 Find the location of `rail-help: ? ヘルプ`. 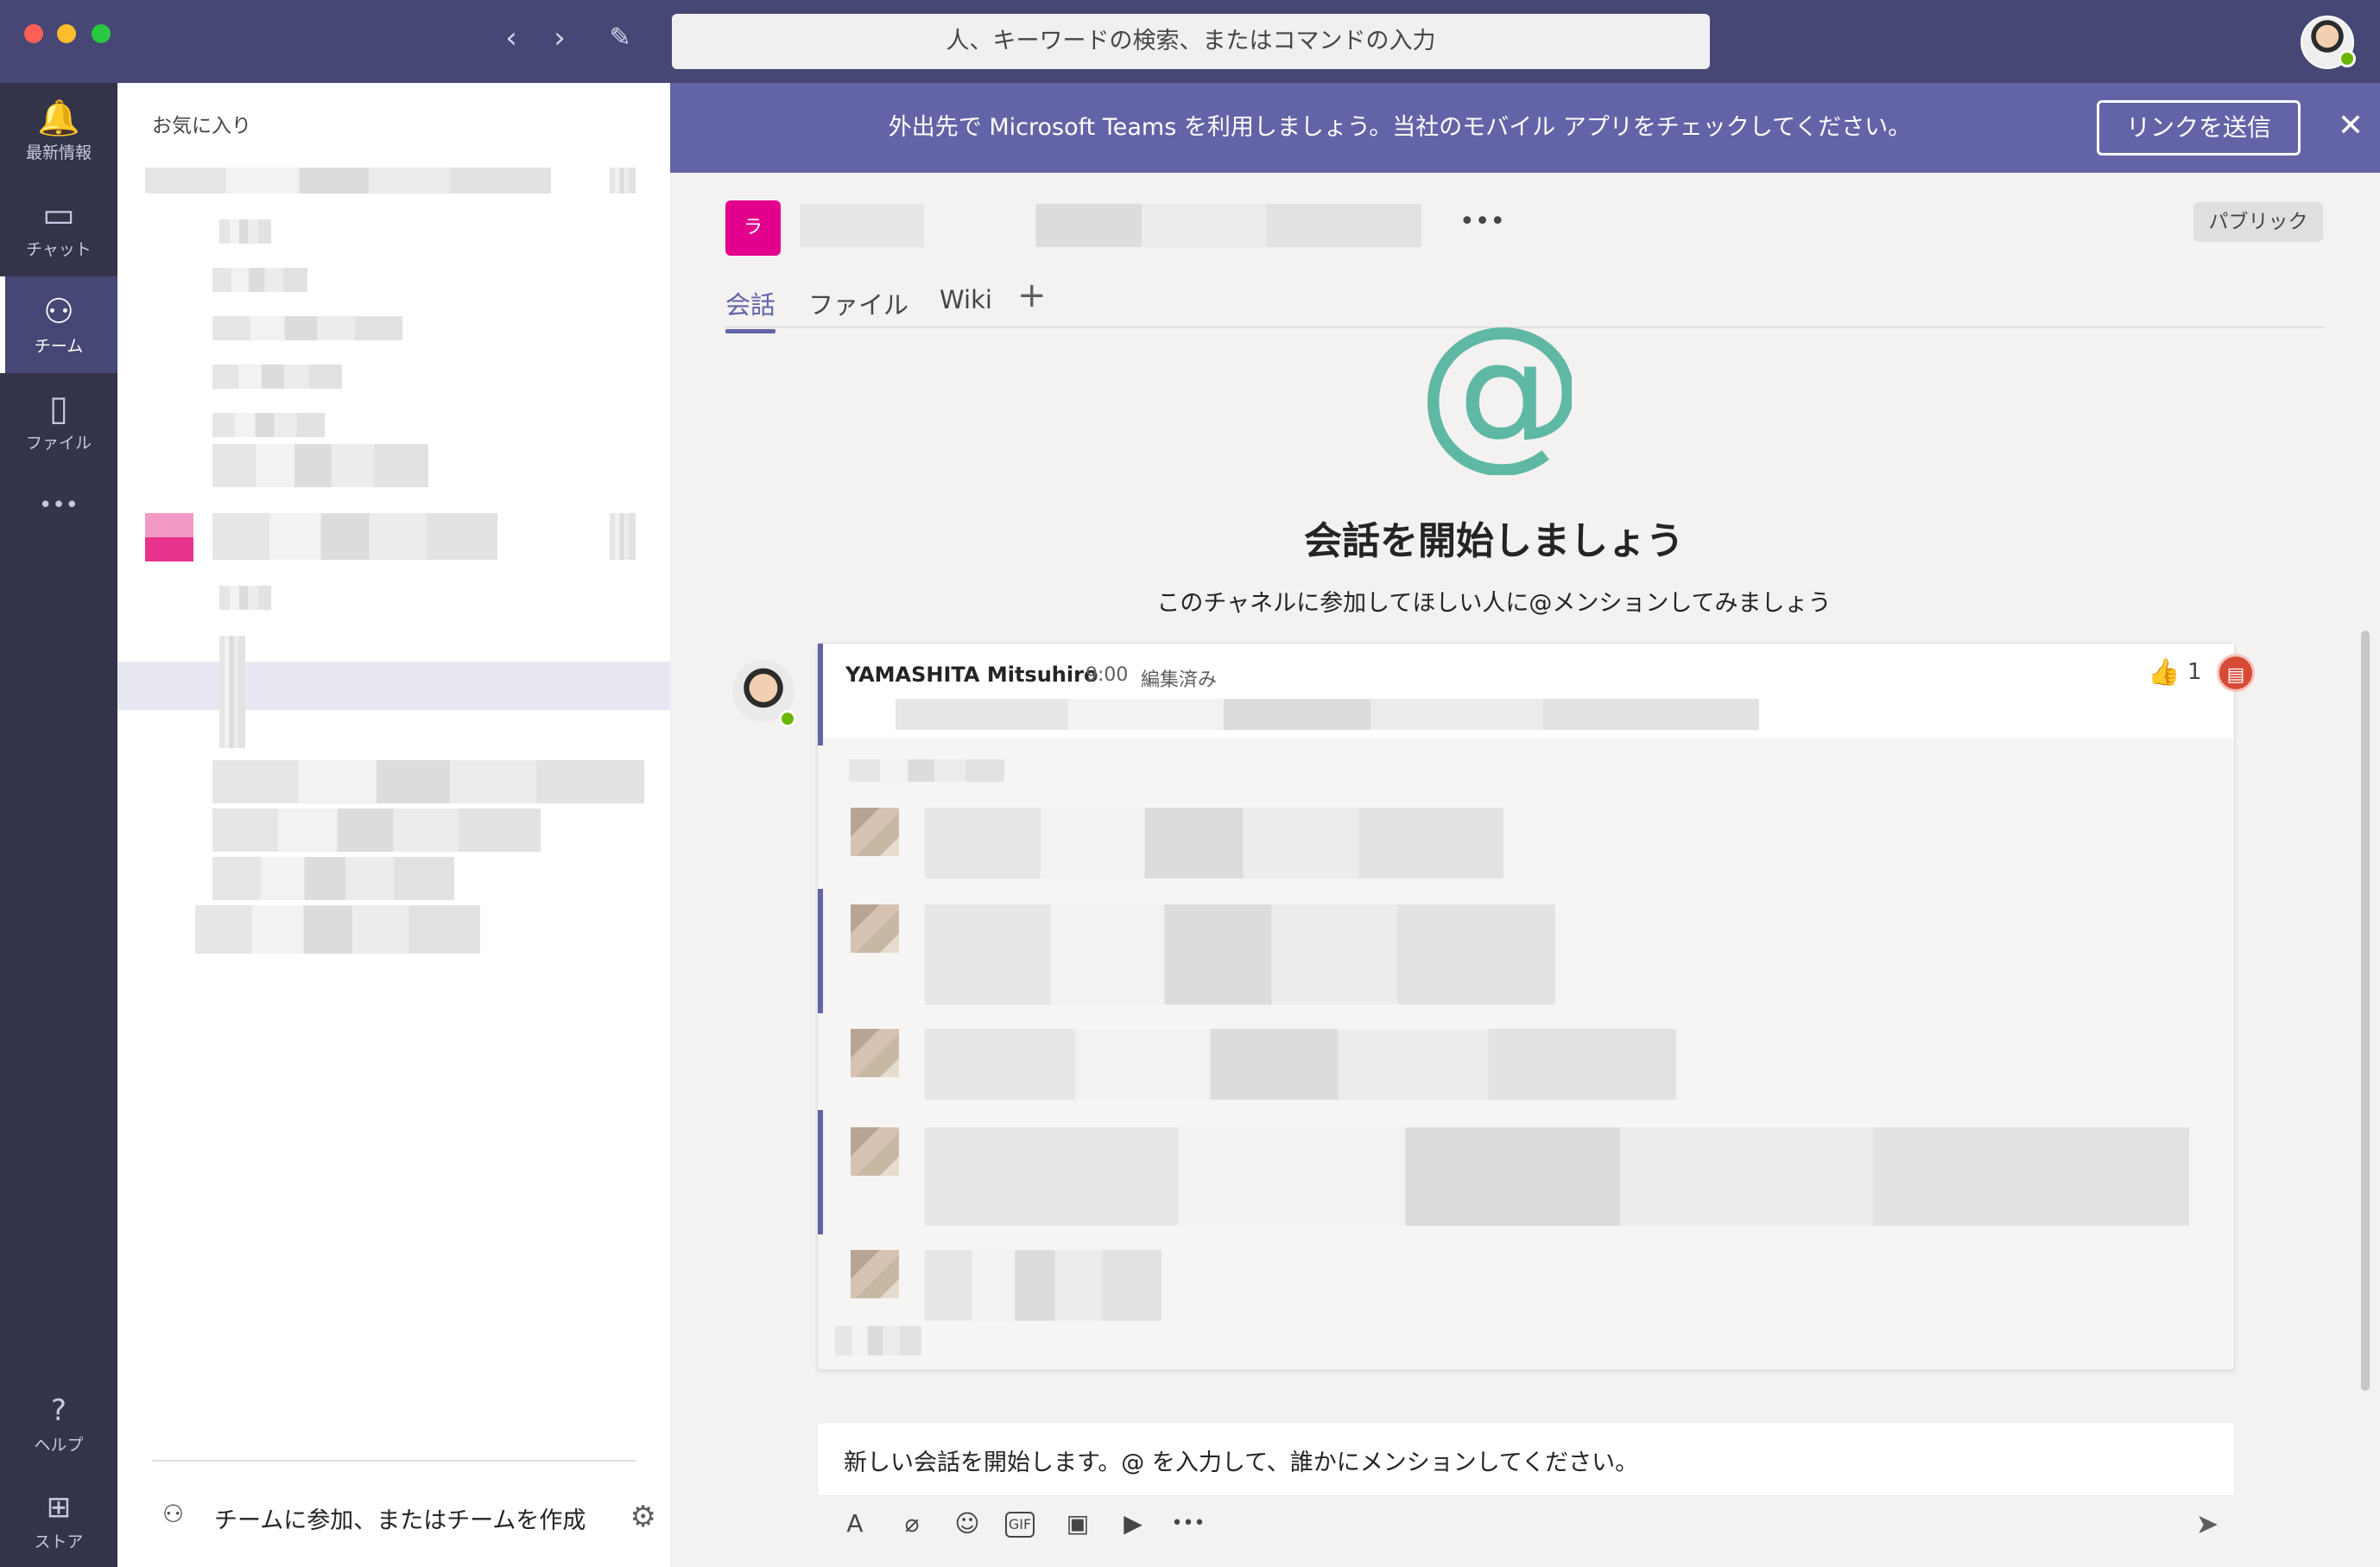

rail-help: ? ヘルプ is located at coordinates (58, 1424).